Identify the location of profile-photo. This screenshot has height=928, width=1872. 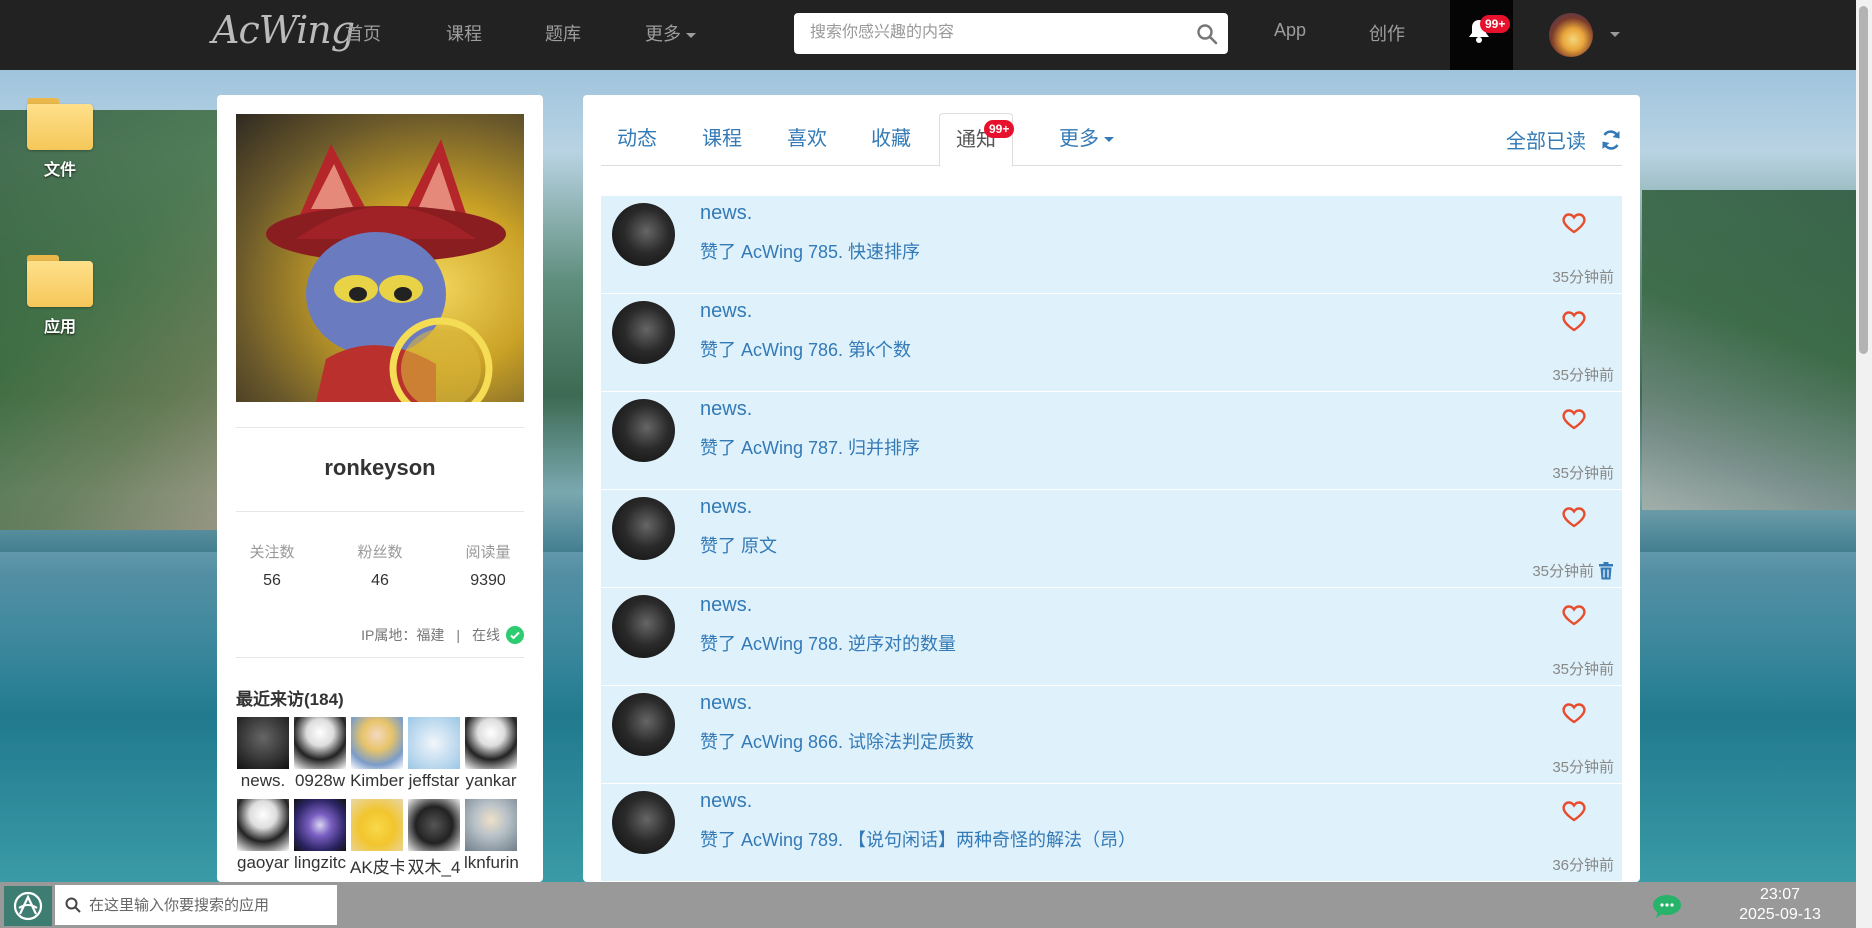
(380, 258).